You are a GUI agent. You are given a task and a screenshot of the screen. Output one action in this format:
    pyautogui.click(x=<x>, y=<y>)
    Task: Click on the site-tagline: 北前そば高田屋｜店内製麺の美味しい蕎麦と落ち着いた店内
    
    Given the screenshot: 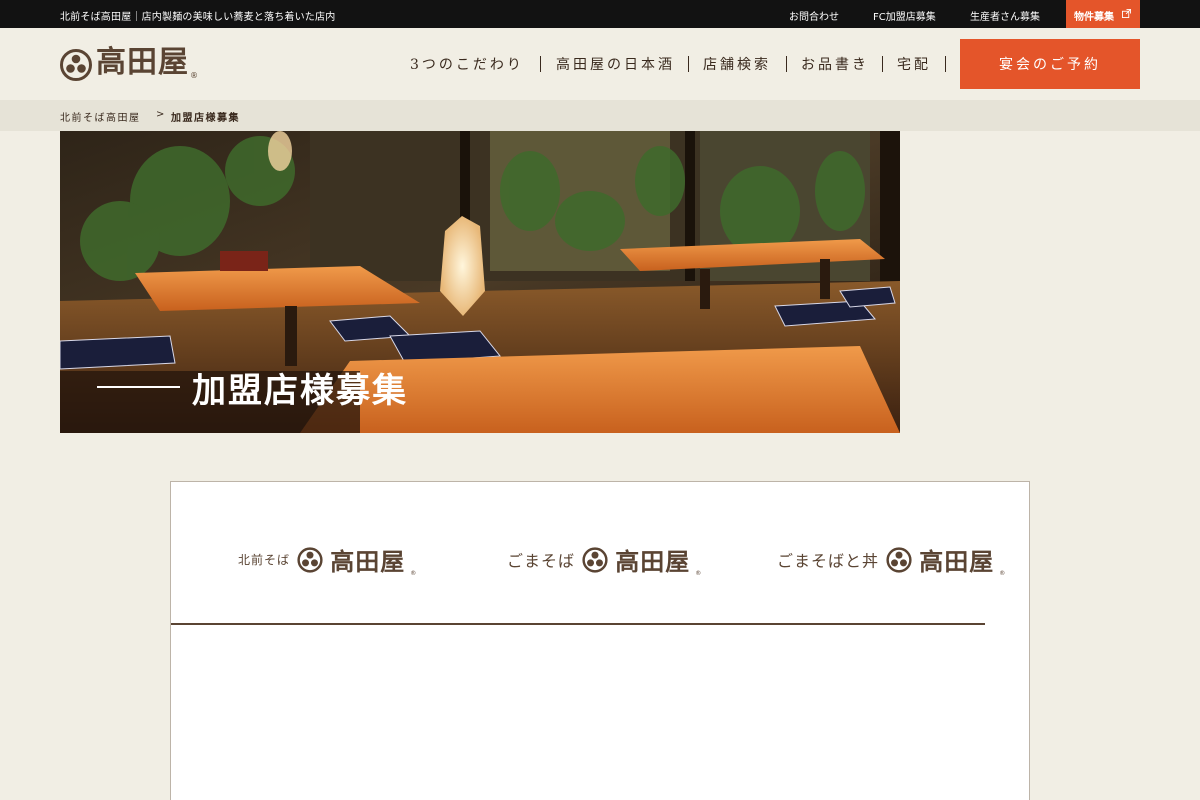 What is the action you would take?
    pyautogui.click(x=198, y=17)
    